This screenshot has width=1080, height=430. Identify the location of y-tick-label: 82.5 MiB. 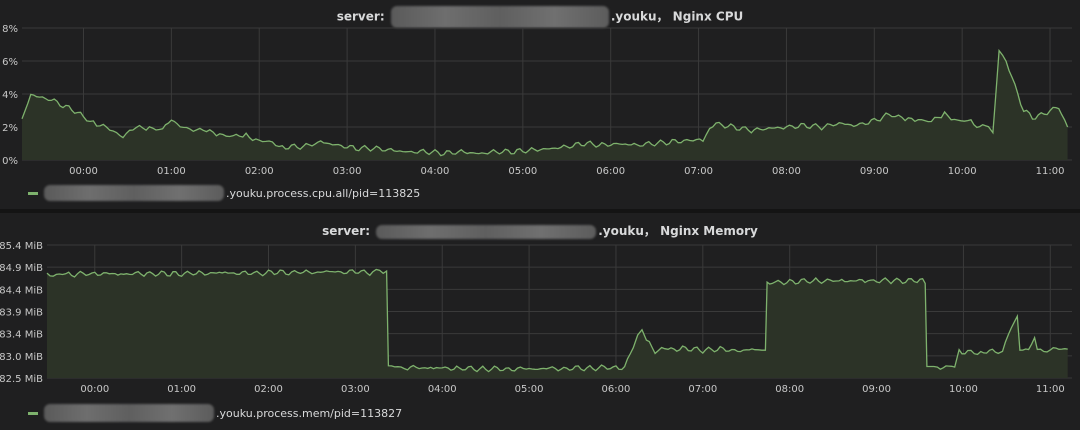
(21, 379).